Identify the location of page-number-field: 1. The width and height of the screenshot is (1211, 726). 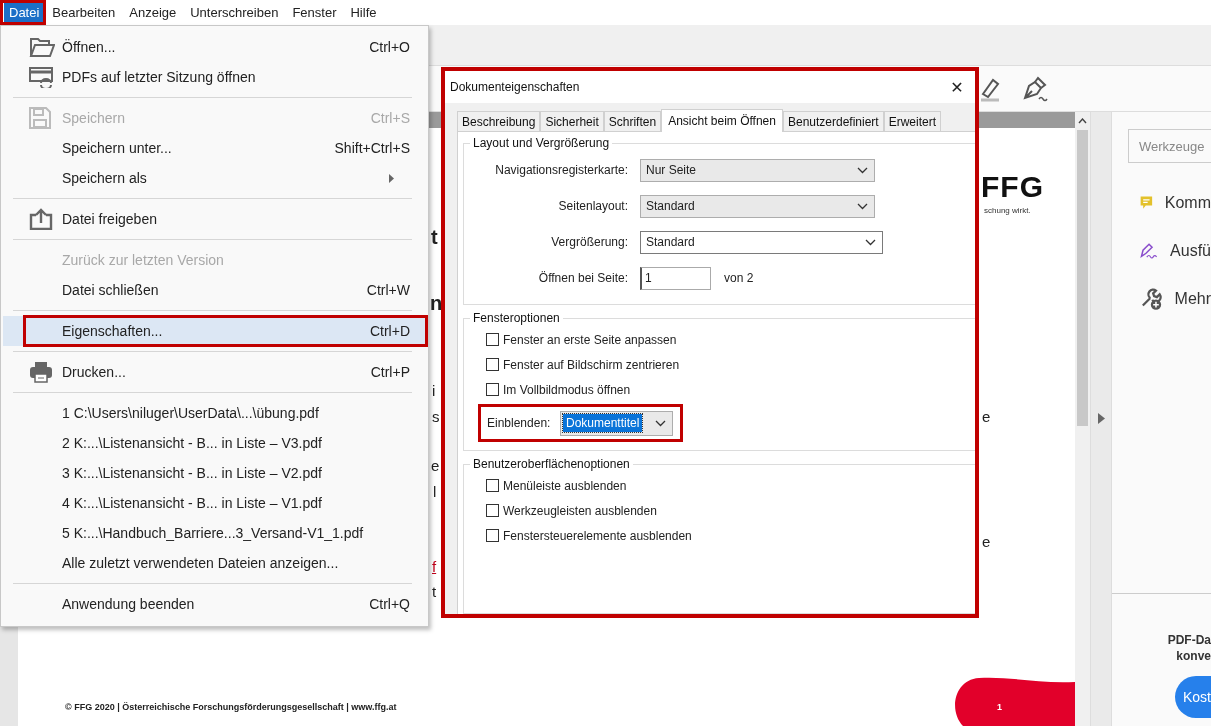
(675, 278).